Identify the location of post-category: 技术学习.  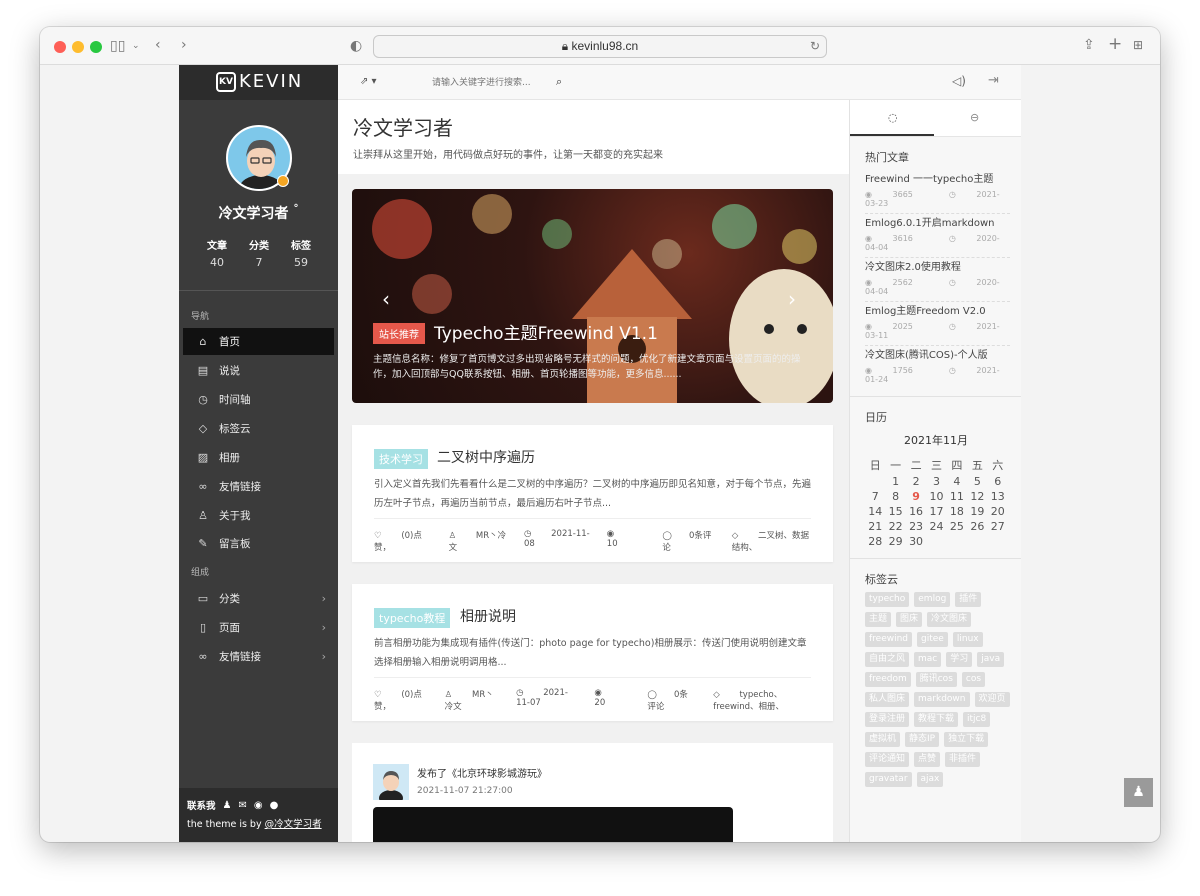
(401, 459).